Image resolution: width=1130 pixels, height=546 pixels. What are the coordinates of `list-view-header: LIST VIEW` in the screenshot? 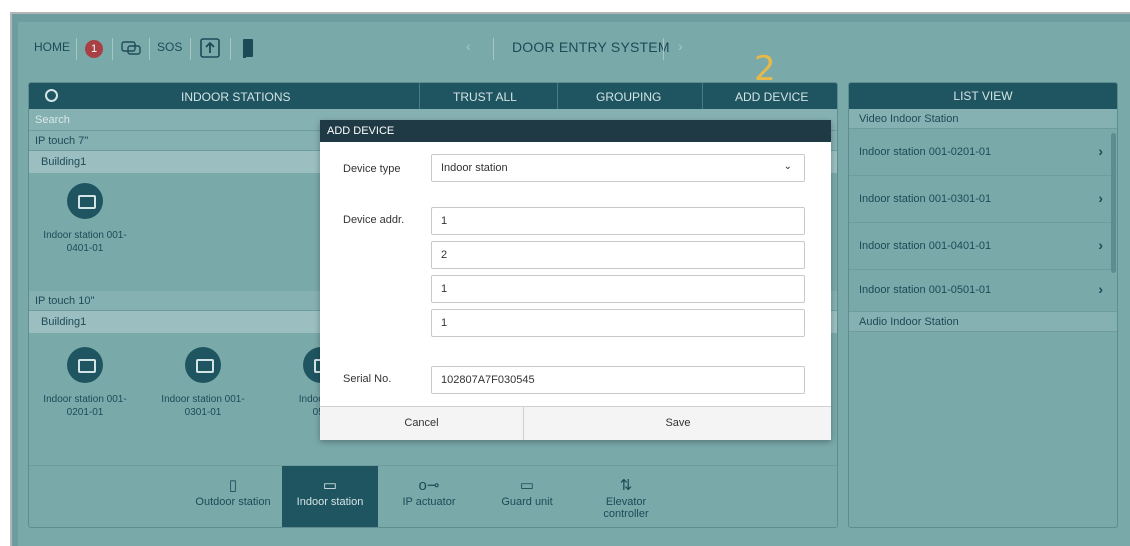 It's located at (983, 96).